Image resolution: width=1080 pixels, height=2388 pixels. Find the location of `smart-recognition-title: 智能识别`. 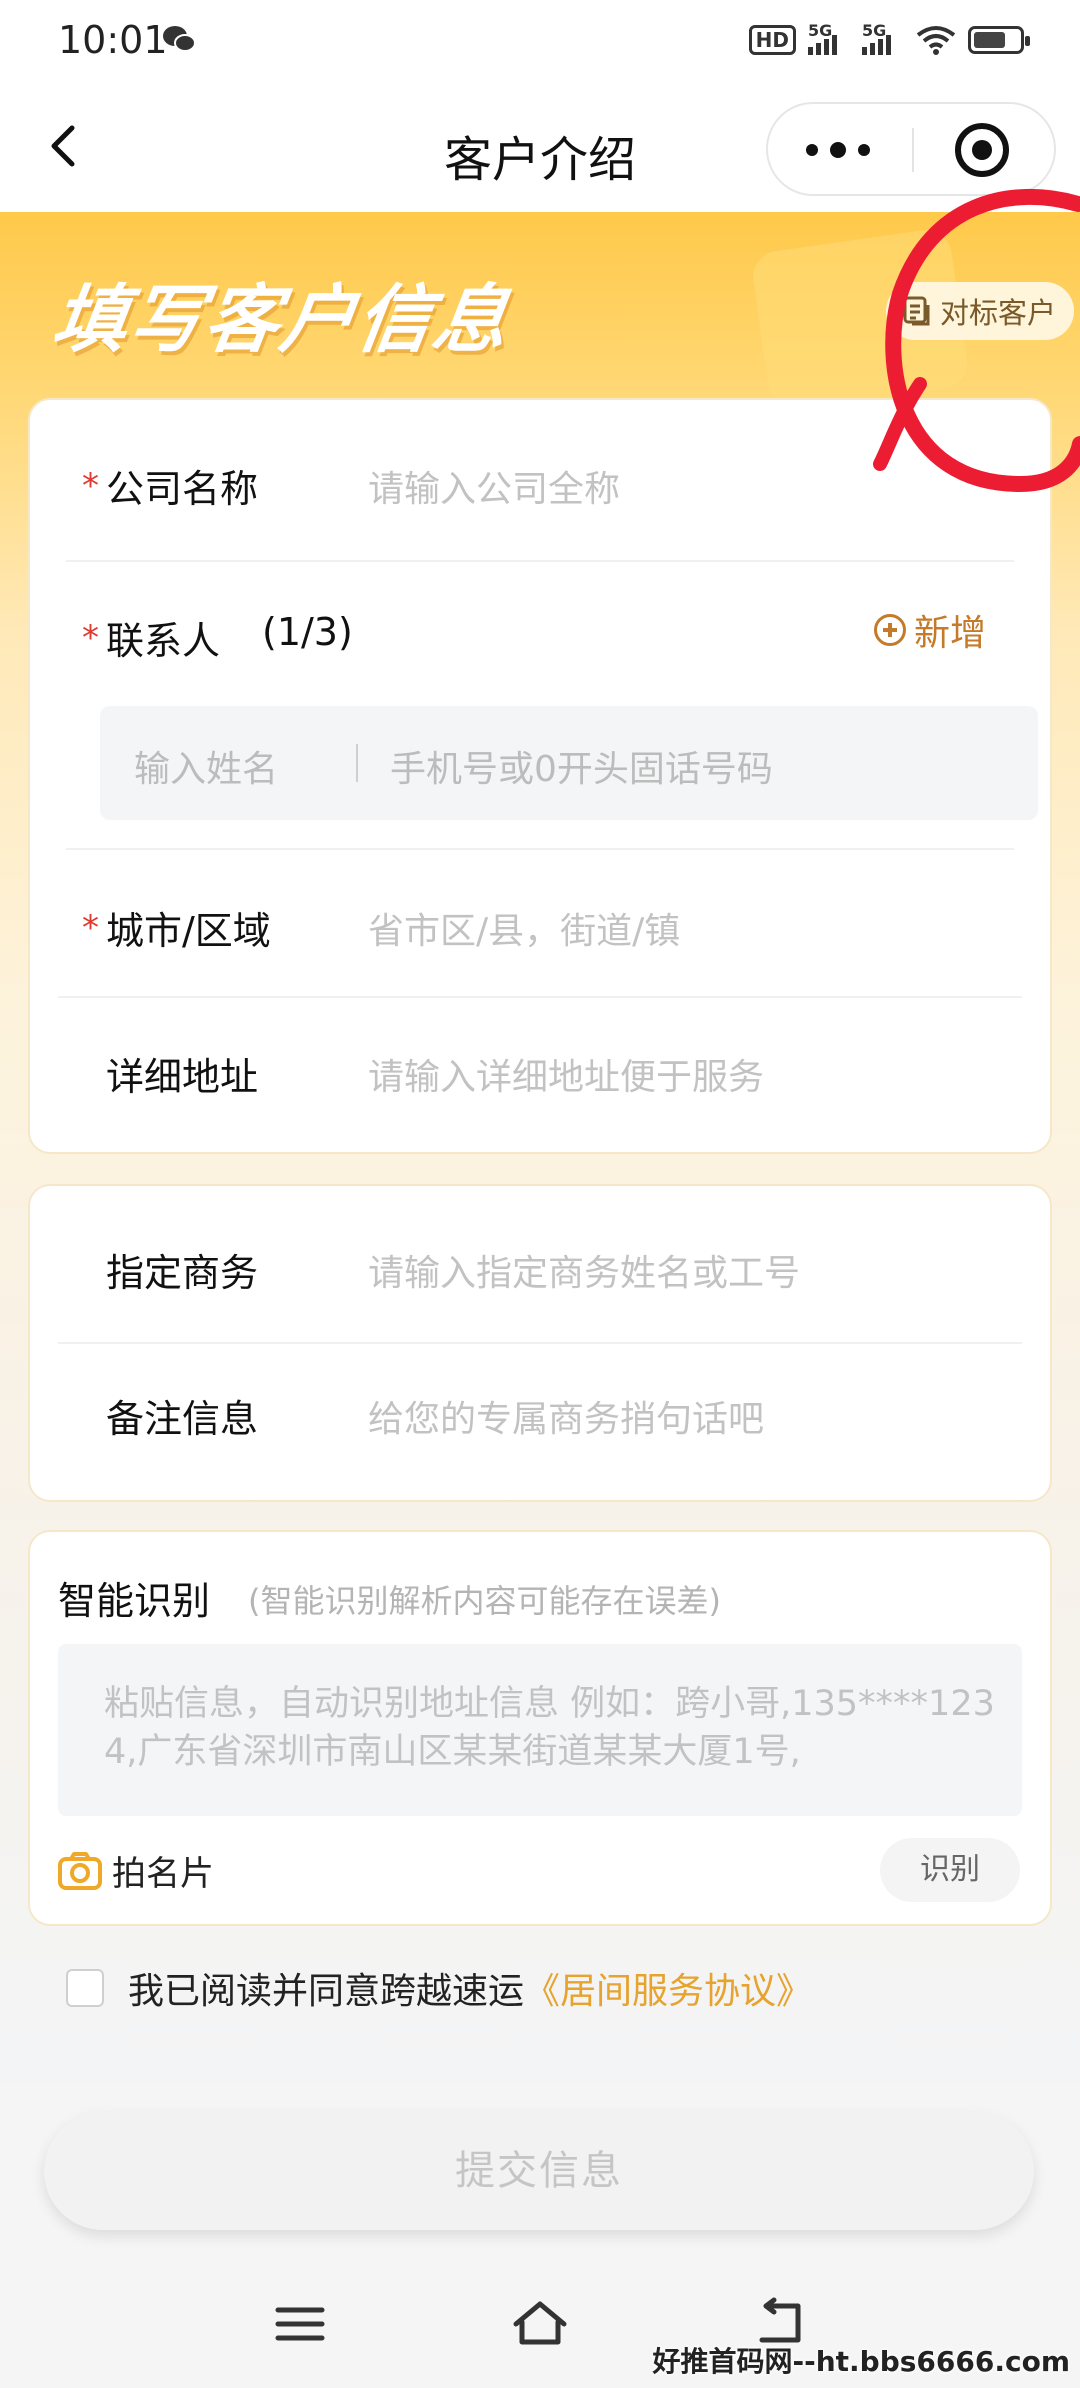

smart-recognition-title: 智能识别 is located at coordinates (134, 1601).